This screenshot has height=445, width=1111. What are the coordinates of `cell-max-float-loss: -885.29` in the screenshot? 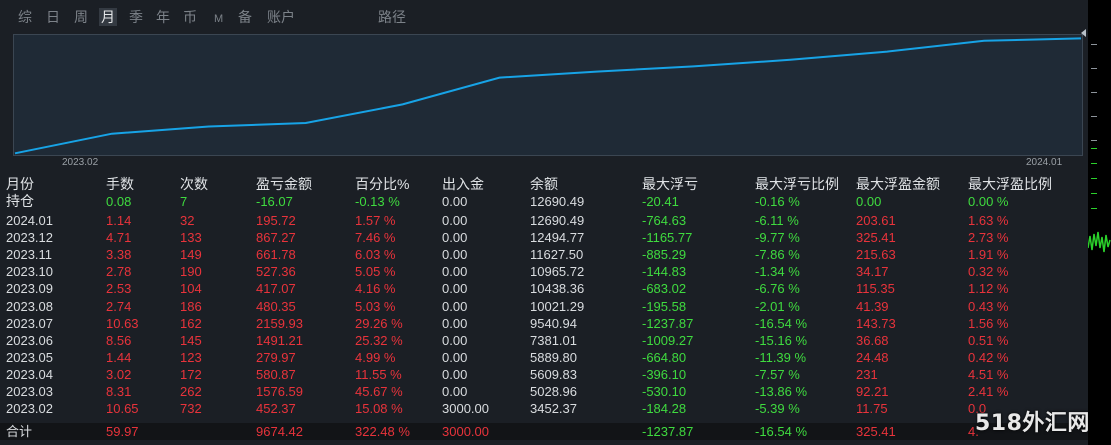 It's located at (664, 255).